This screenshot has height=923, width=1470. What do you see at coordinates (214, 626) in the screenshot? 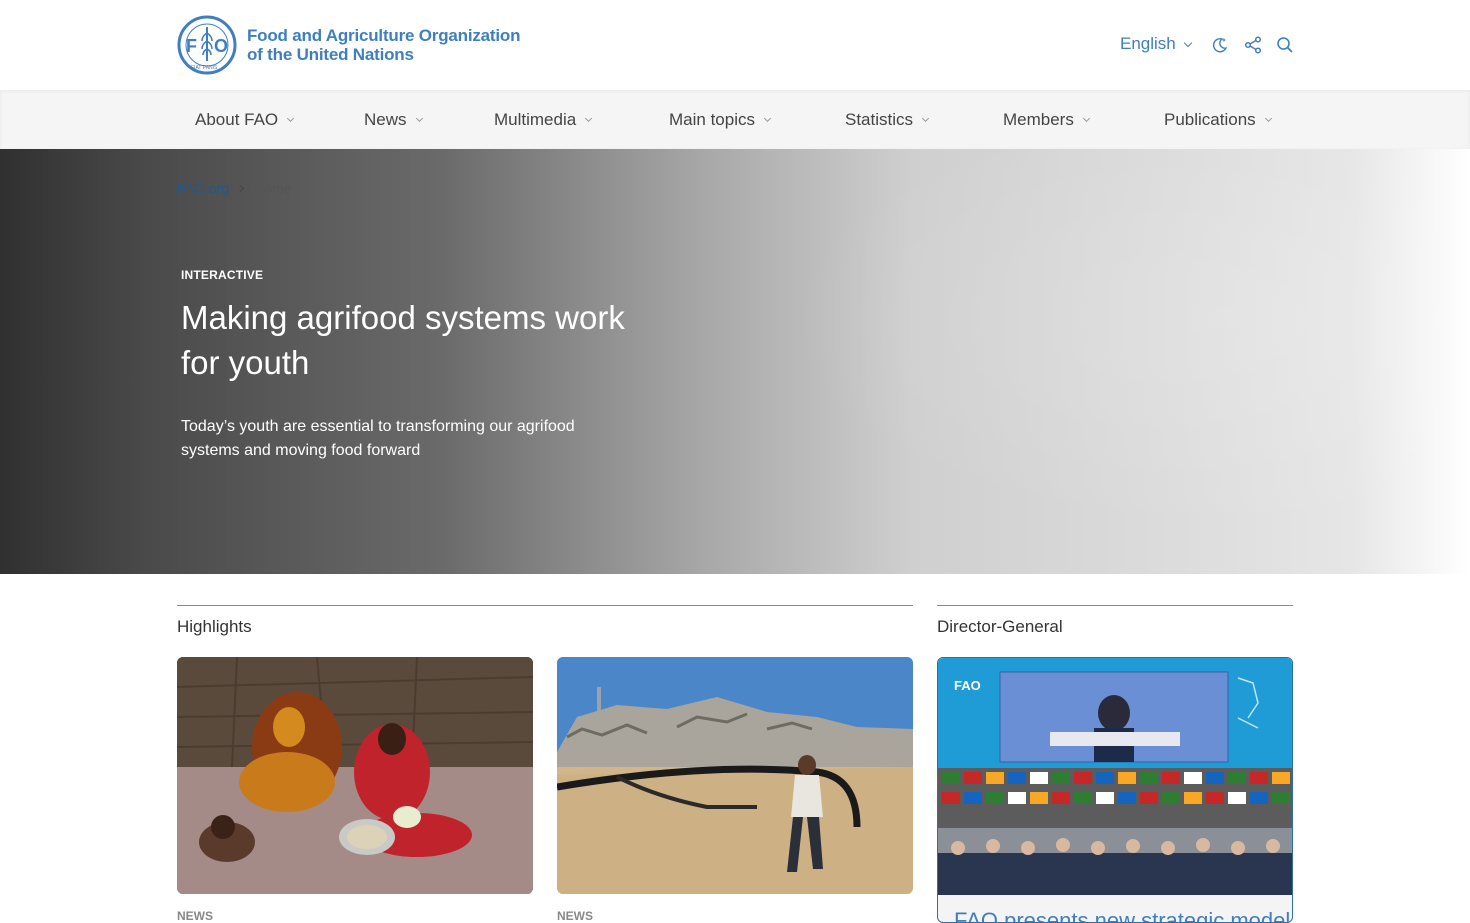
I see `highlights-title: Highlights` at bounding box center [214, 626].